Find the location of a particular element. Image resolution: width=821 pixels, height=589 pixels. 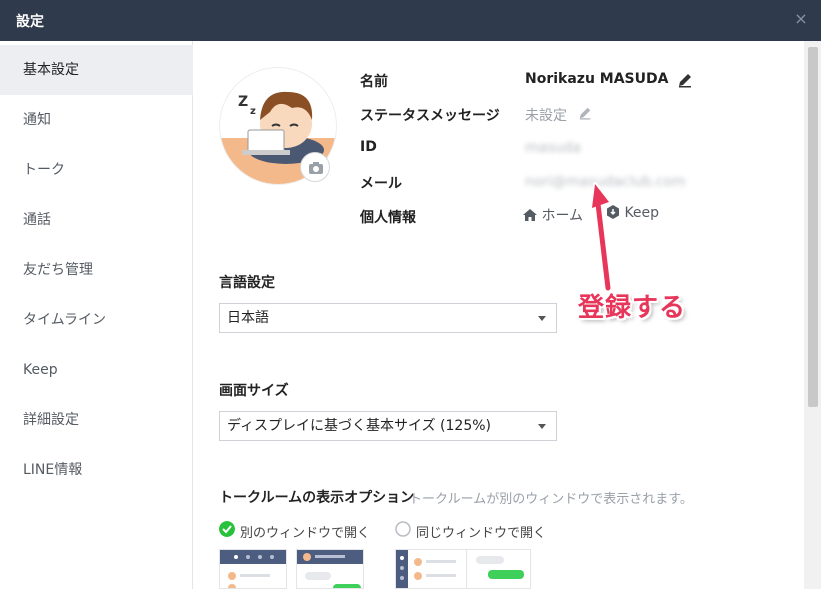

profile-status: 未設定 is located at coordinates (546, 116).